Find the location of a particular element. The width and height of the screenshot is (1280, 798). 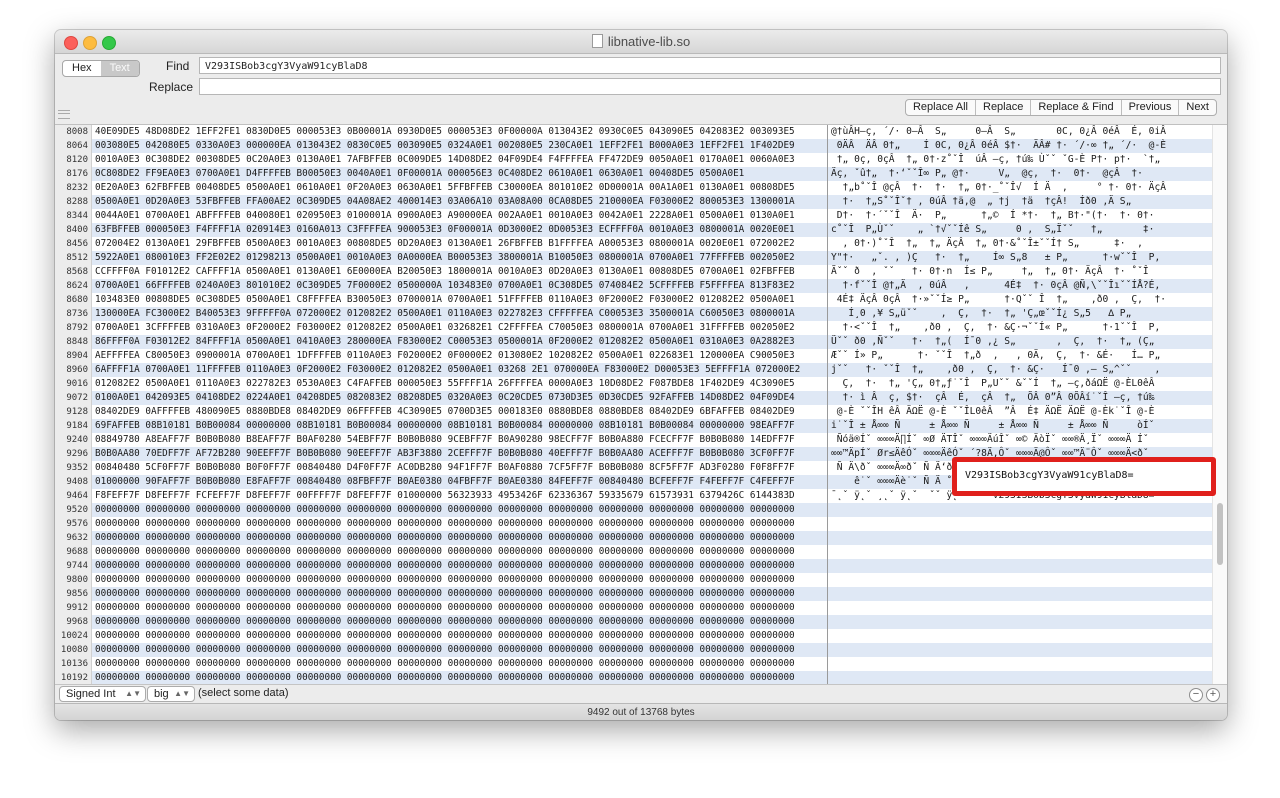

hex-text-mode-toggle: Hex Text is located at coordinates (101, 68).